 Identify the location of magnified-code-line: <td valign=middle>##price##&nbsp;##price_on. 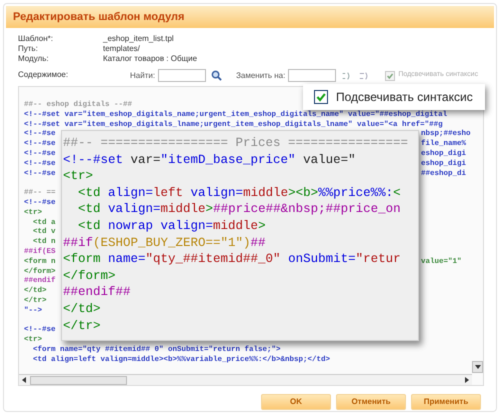
(239, 209).